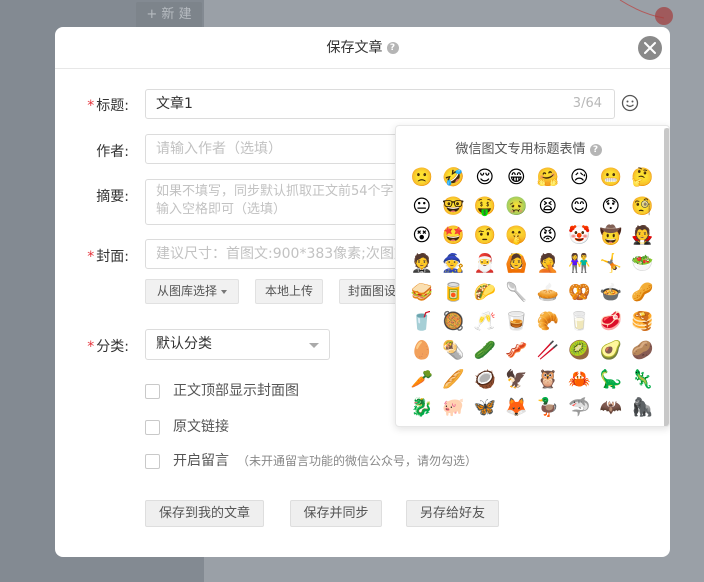  What do you see at coordinates (422, 351) in the screenshot?
I see `emoji-item: 🥚` at bounding box center [422, 351].